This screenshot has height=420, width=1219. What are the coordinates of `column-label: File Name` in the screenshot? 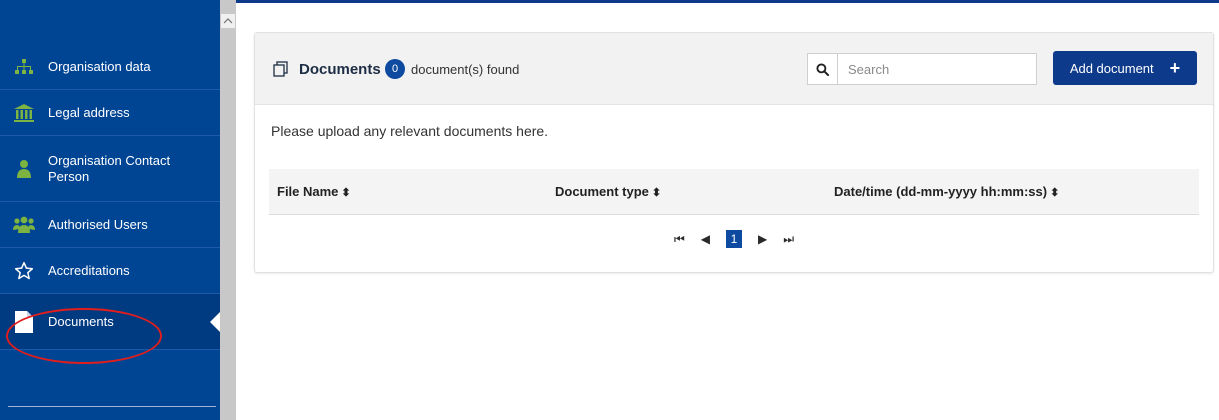 It's located at (308, 191).